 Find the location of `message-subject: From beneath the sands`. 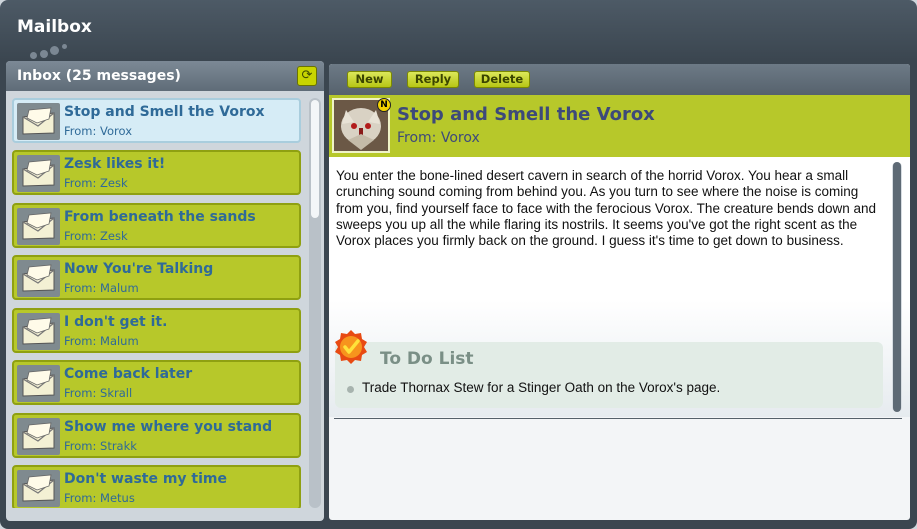

message-subject: From beneath the sands is located at coordinates (160, 217).